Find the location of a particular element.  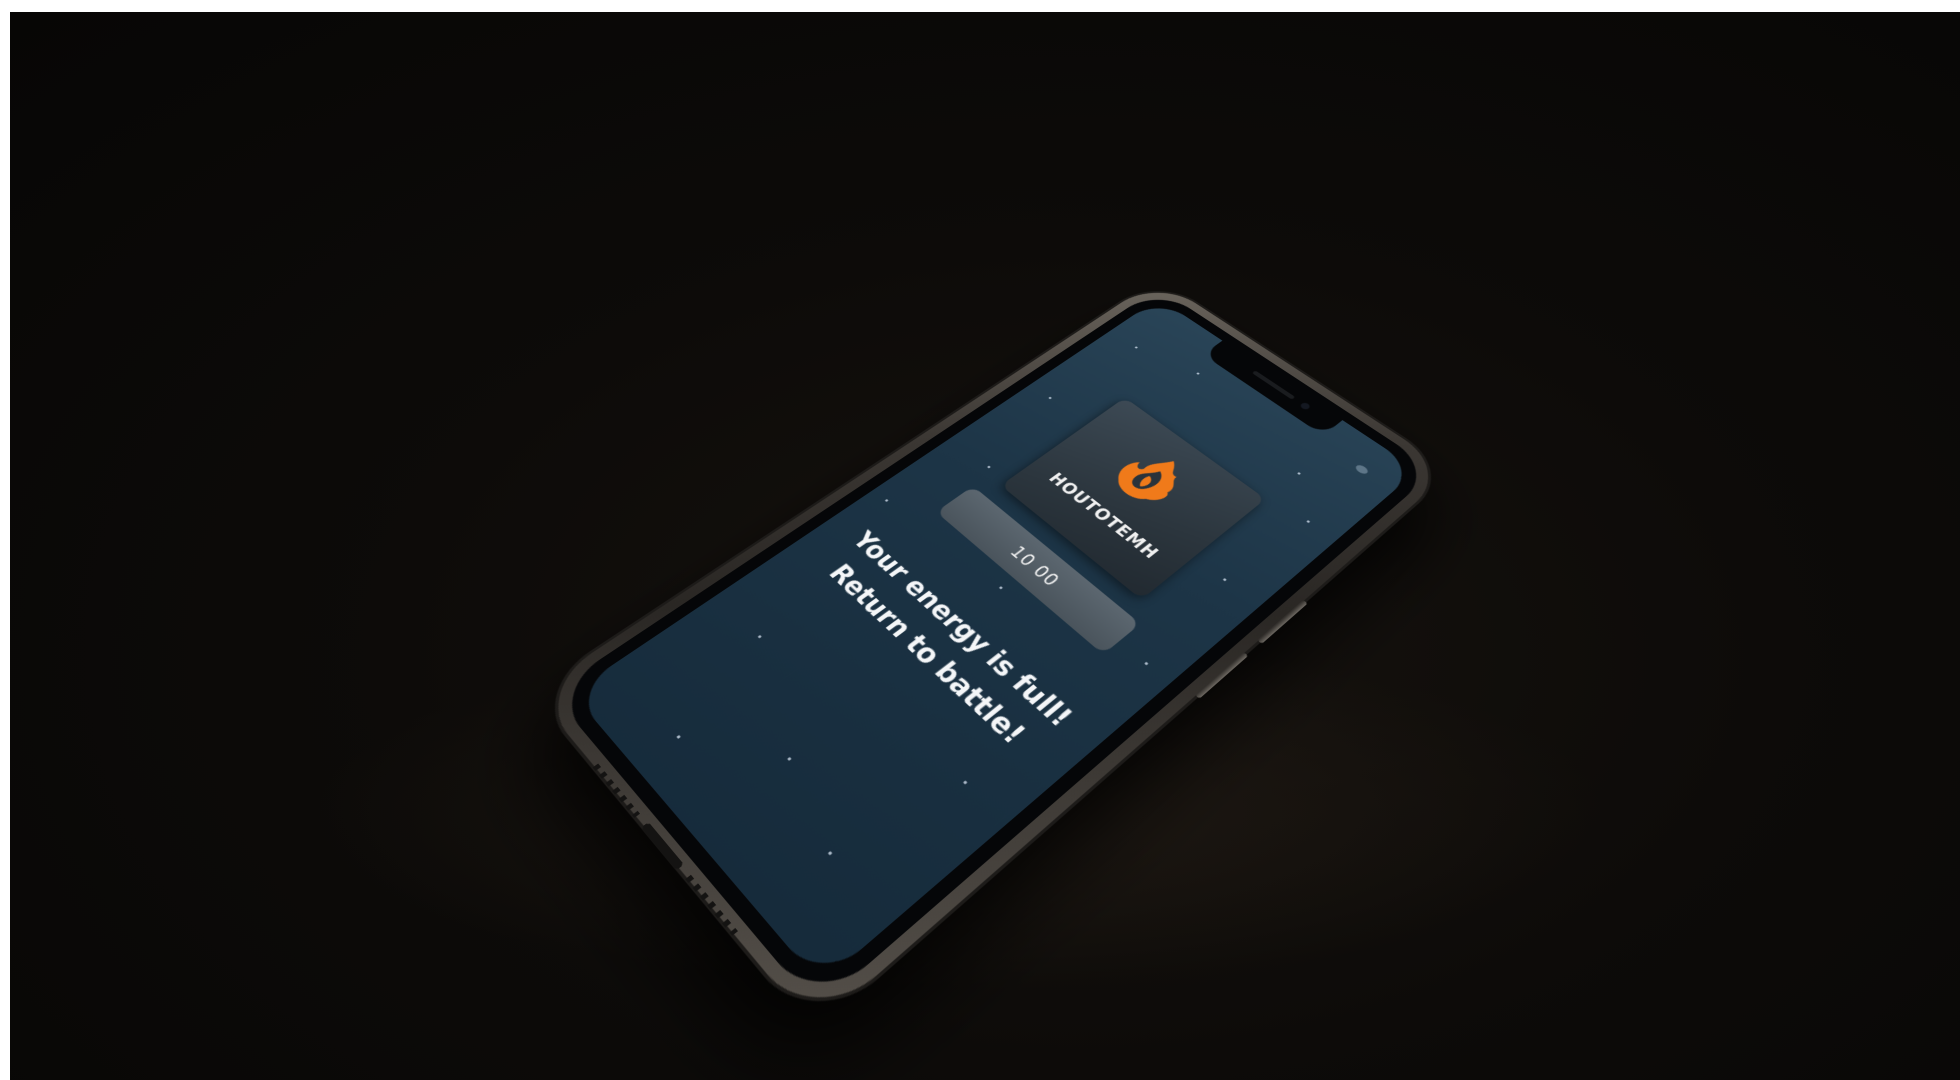

status-dot-icon is located at coordinates (1361, 469).